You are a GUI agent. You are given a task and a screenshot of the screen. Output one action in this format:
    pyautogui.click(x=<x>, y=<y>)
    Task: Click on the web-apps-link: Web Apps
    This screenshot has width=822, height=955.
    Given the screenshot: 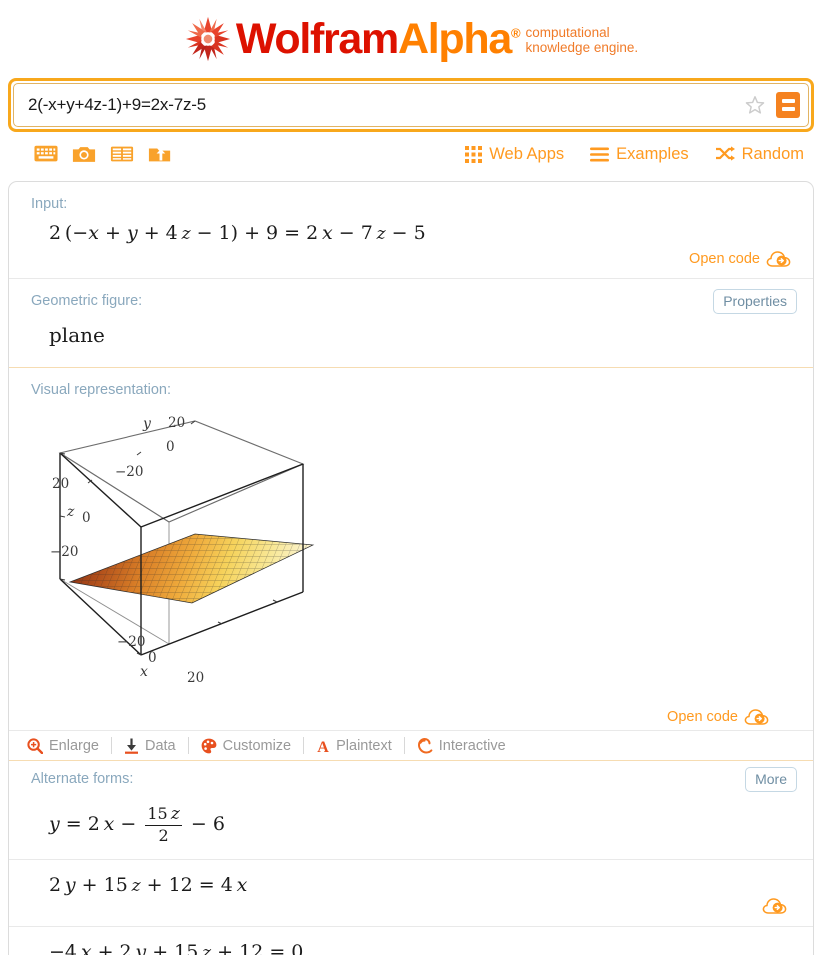 What is the action you would take?
    pyautogui.click(x=514, y=154)
    